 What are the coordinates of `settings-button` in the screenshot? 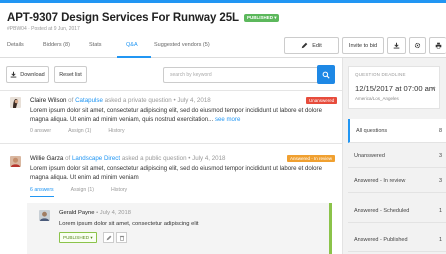 It's located at (417, 45).